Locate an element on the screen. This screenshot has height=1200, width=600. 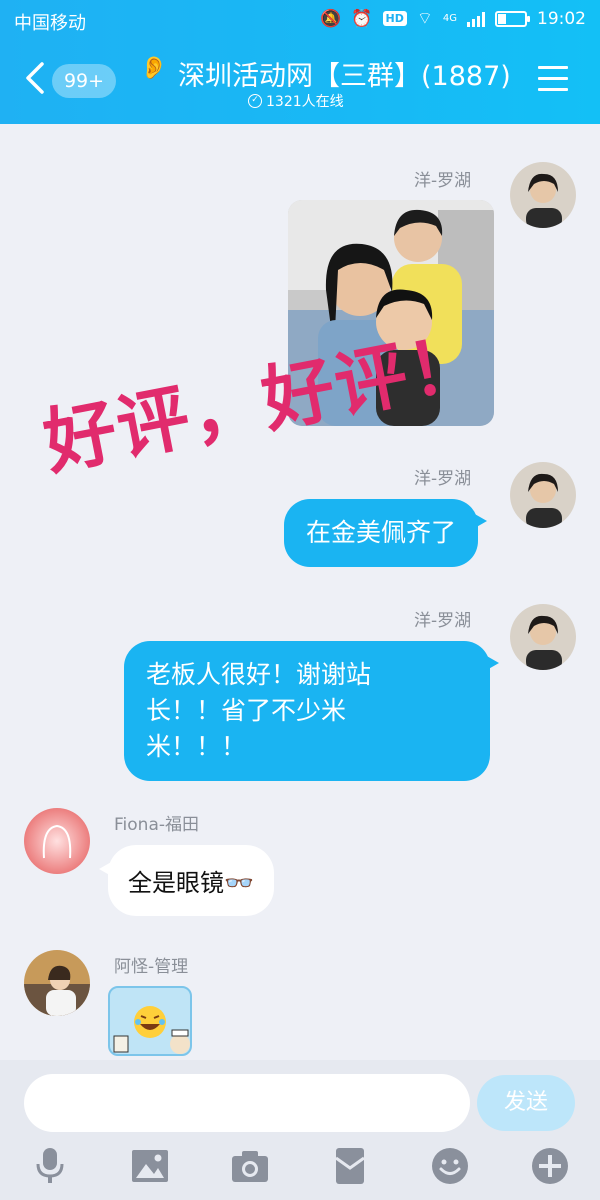
online-count: 1321人在线 is located at coordinates (305, 102).